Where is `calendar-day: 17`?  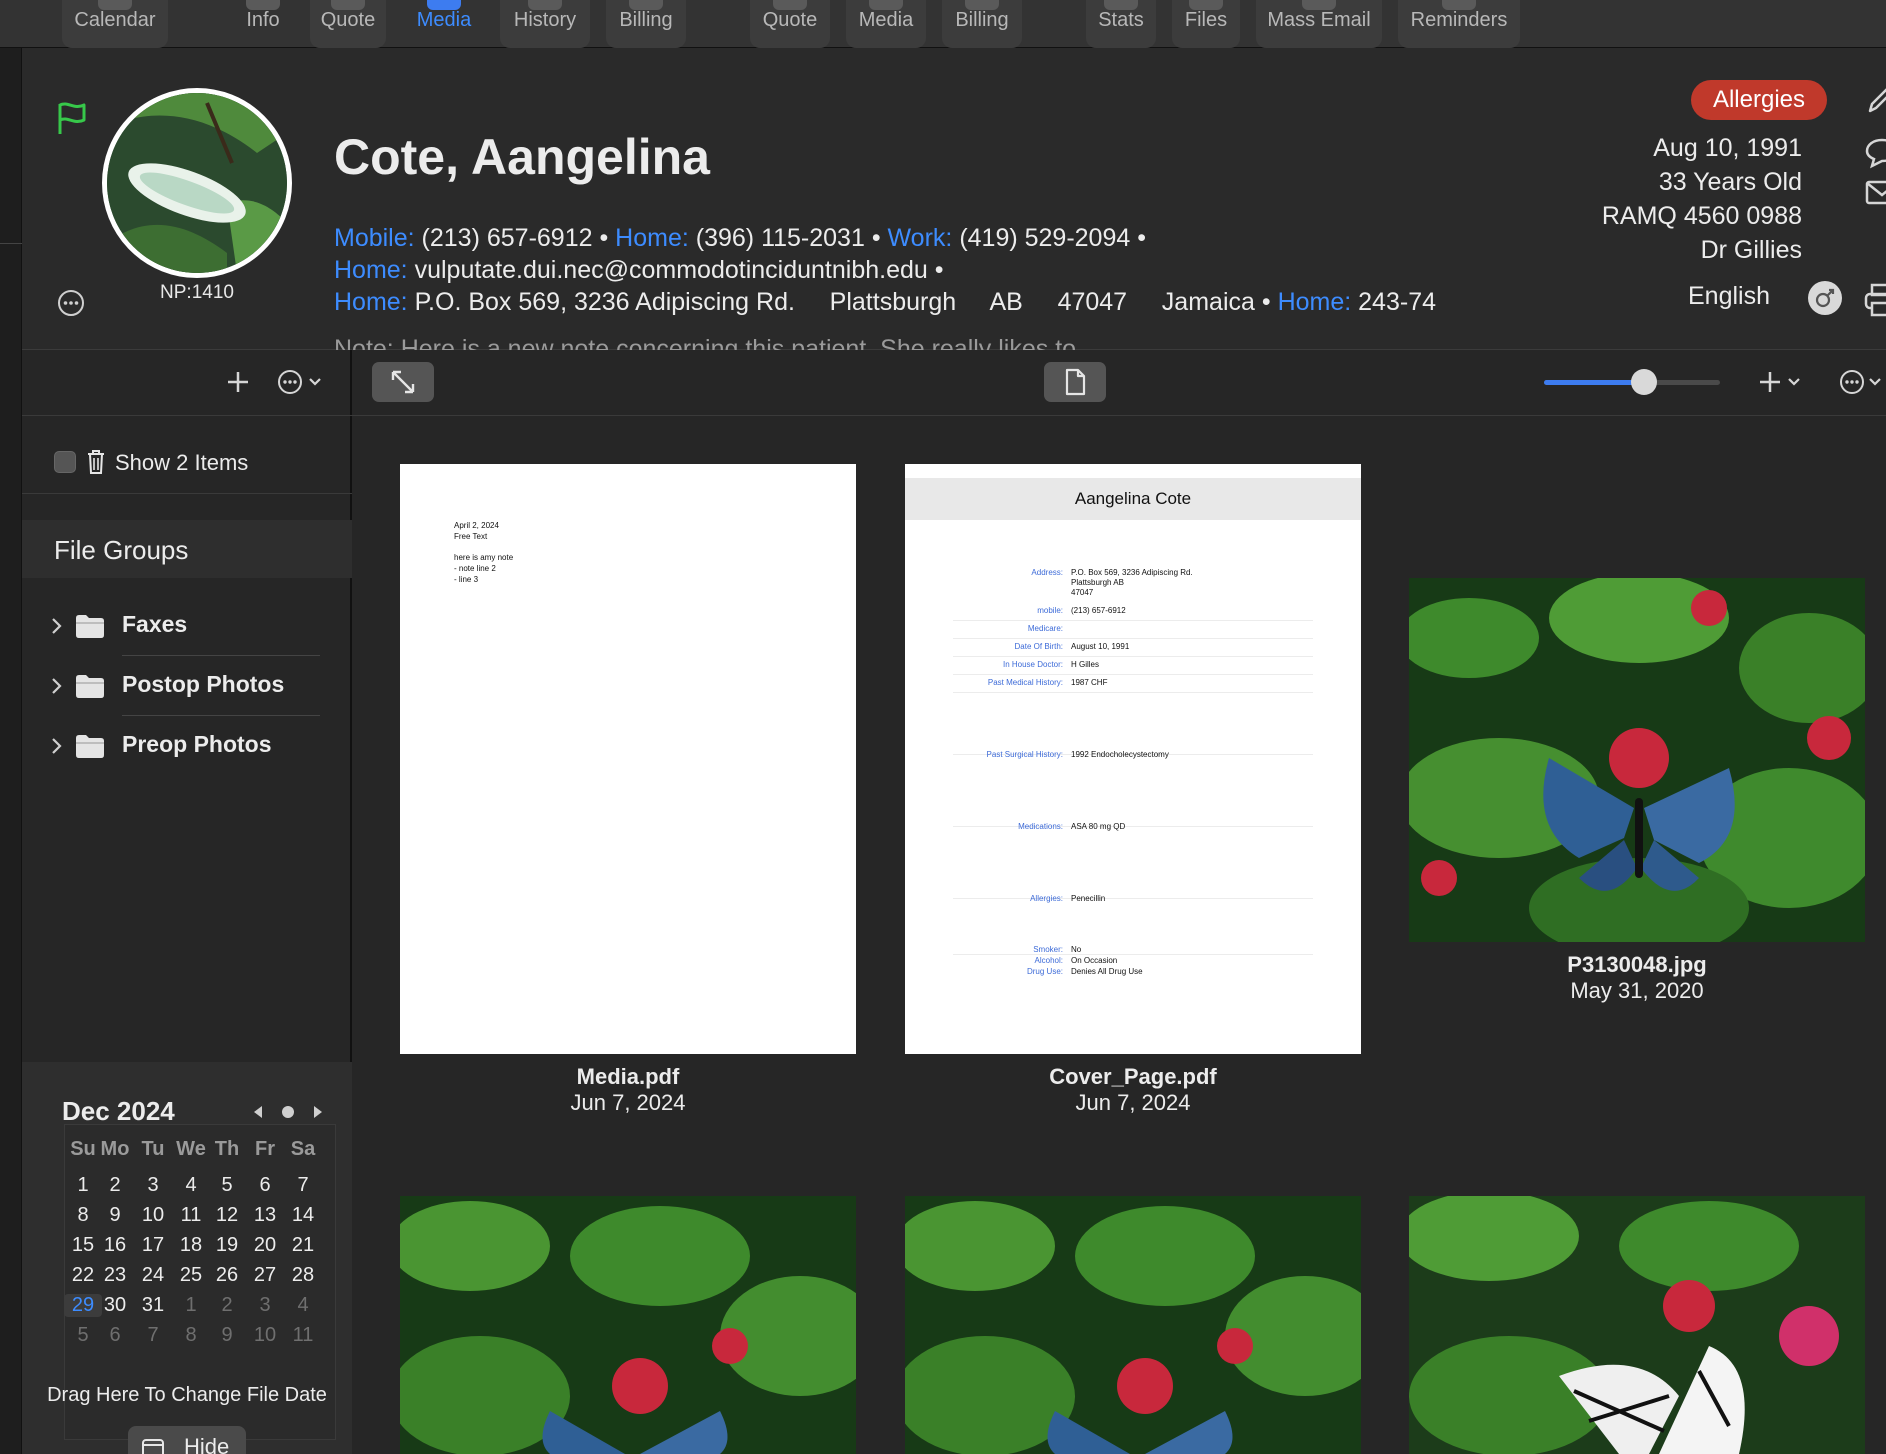
calendar-day: 17 is located at coordinates (153, 1245).